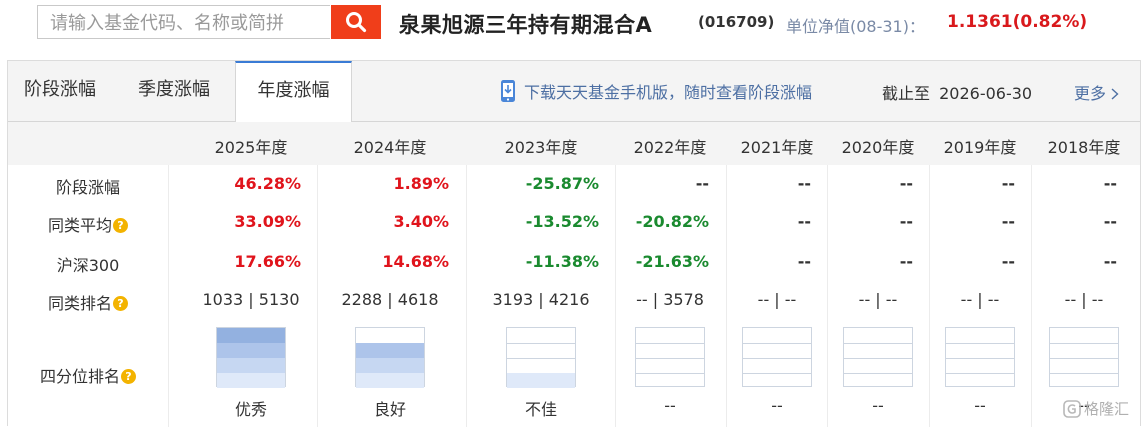 Image resolution: width=1141 pixels, height=427 pixels. I want to click on row-label: 沪深300, so click(88, 264).